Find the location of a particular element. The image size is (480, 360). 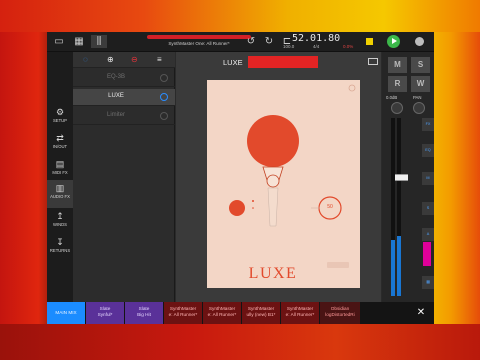

tab-track: Obsidian logDistortedRi is located at coordinates (340, 313).